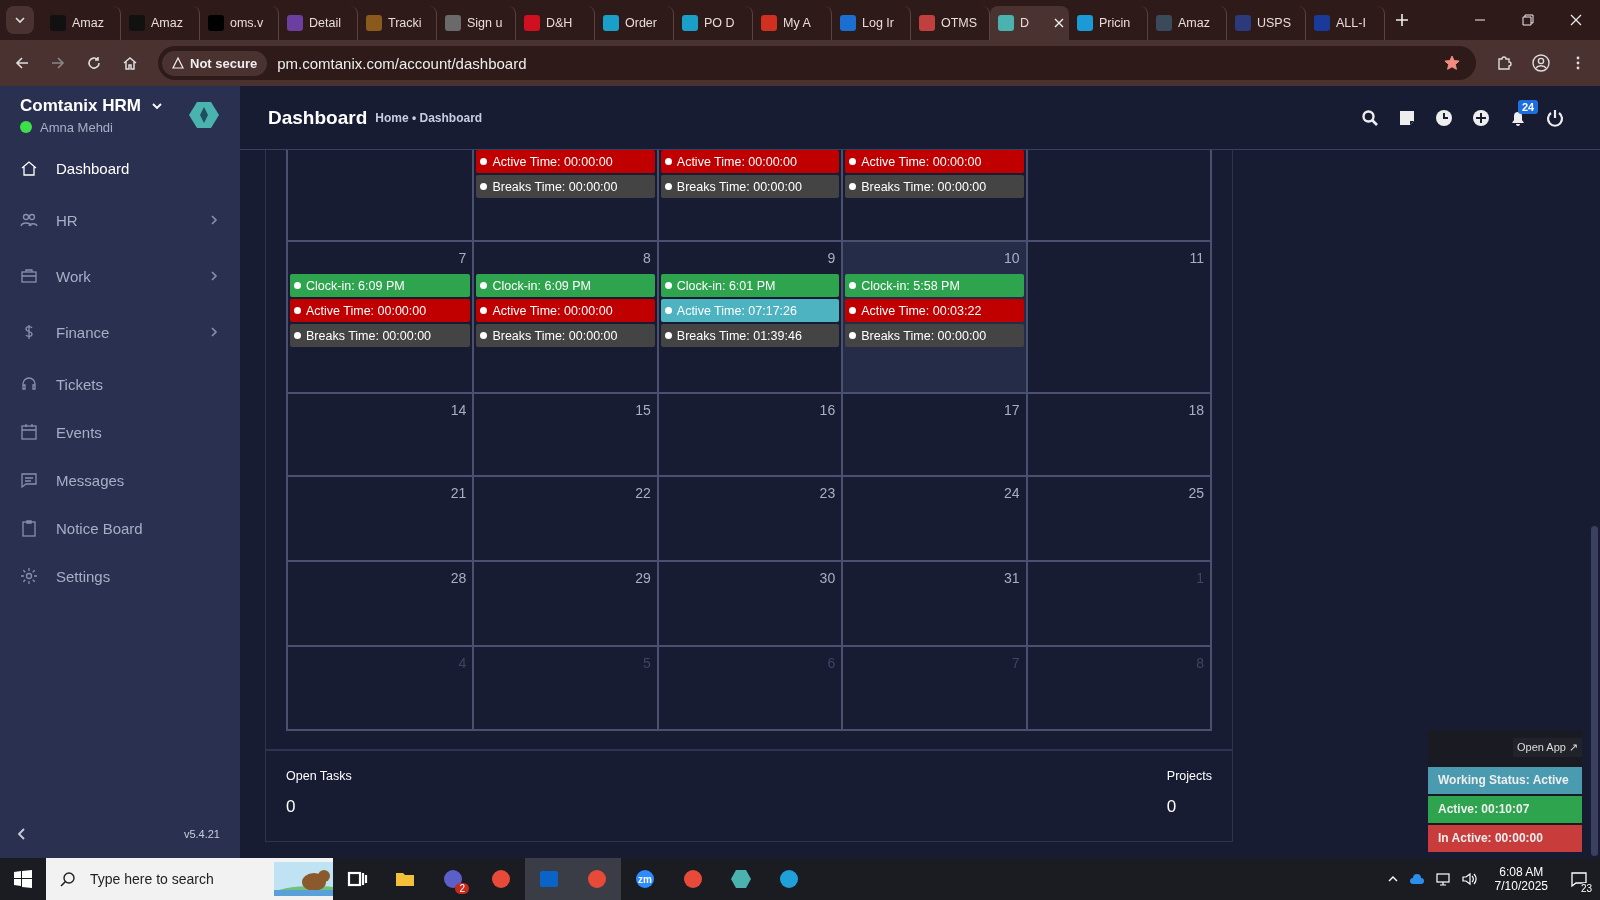  I want to click on puzzle-icon, so click(1504, 63).